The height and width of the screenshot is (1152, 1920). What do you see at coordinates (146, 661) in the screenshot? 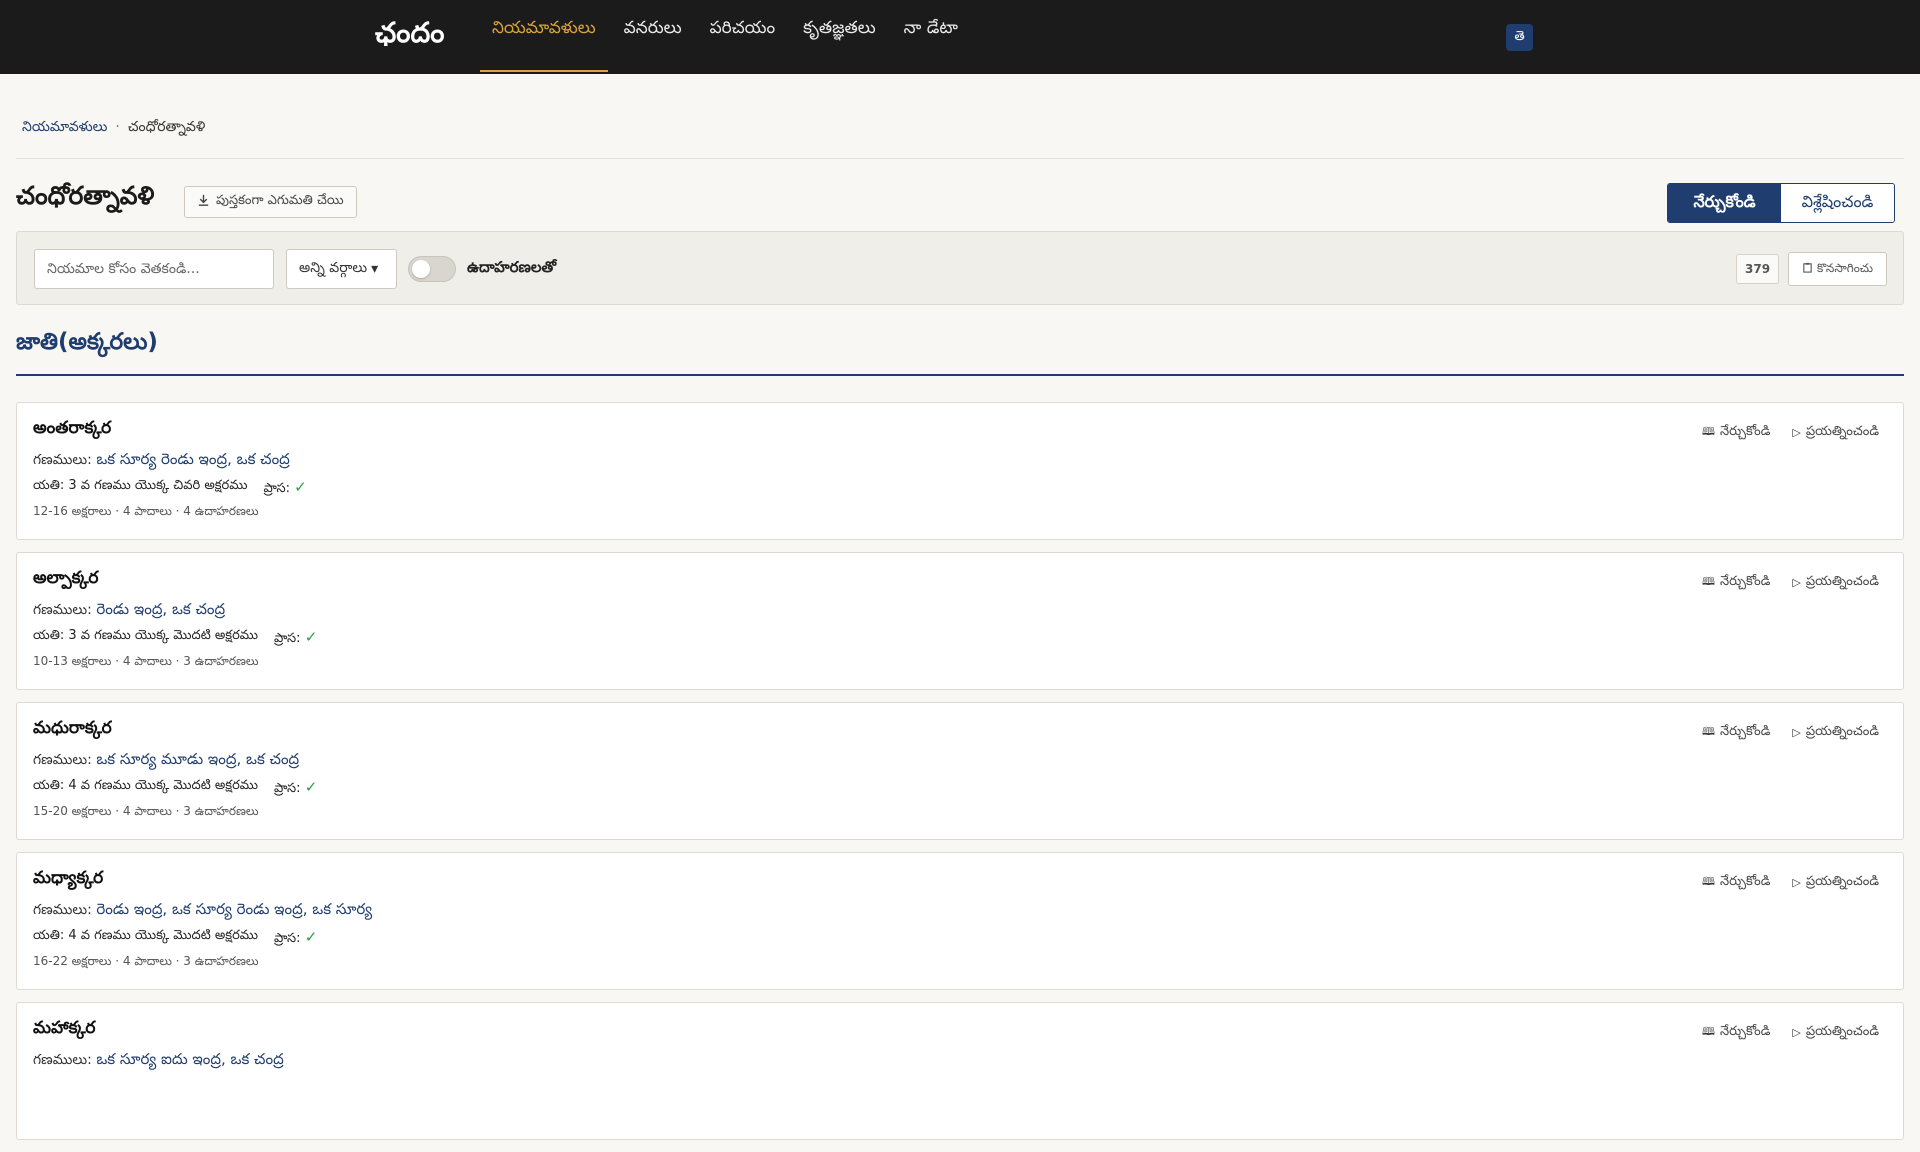
I see `rule-meta: 10-13 అక్షరాలు · 4 పాదాలు · 3 ఉదాహరణలు` at bounding box center [146, 661].